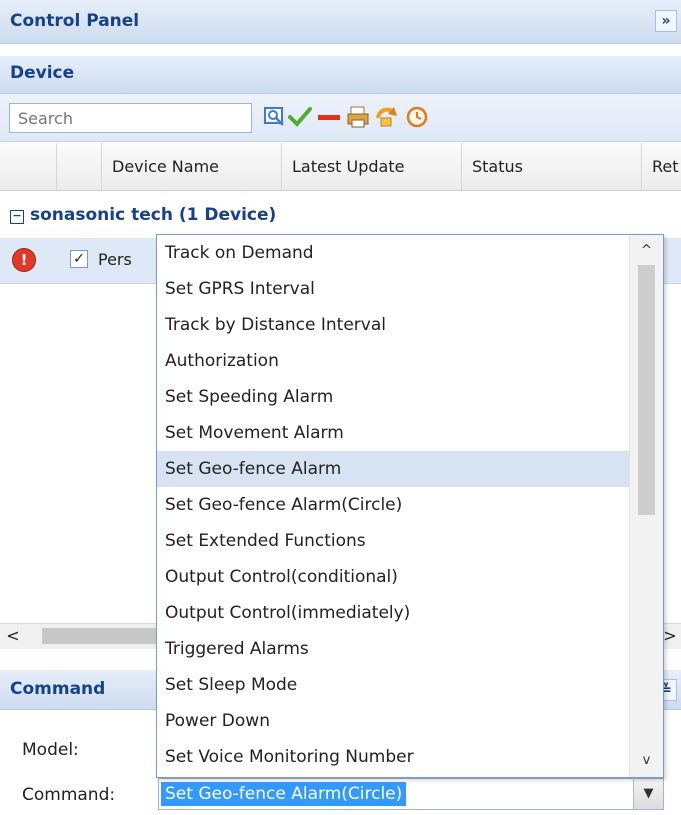 The height and width of the screenshot is (815, 681). What do you see at coordinates (329, 117) in the screenshot?
I see `minus-icon` at bounding box center [329, 117].